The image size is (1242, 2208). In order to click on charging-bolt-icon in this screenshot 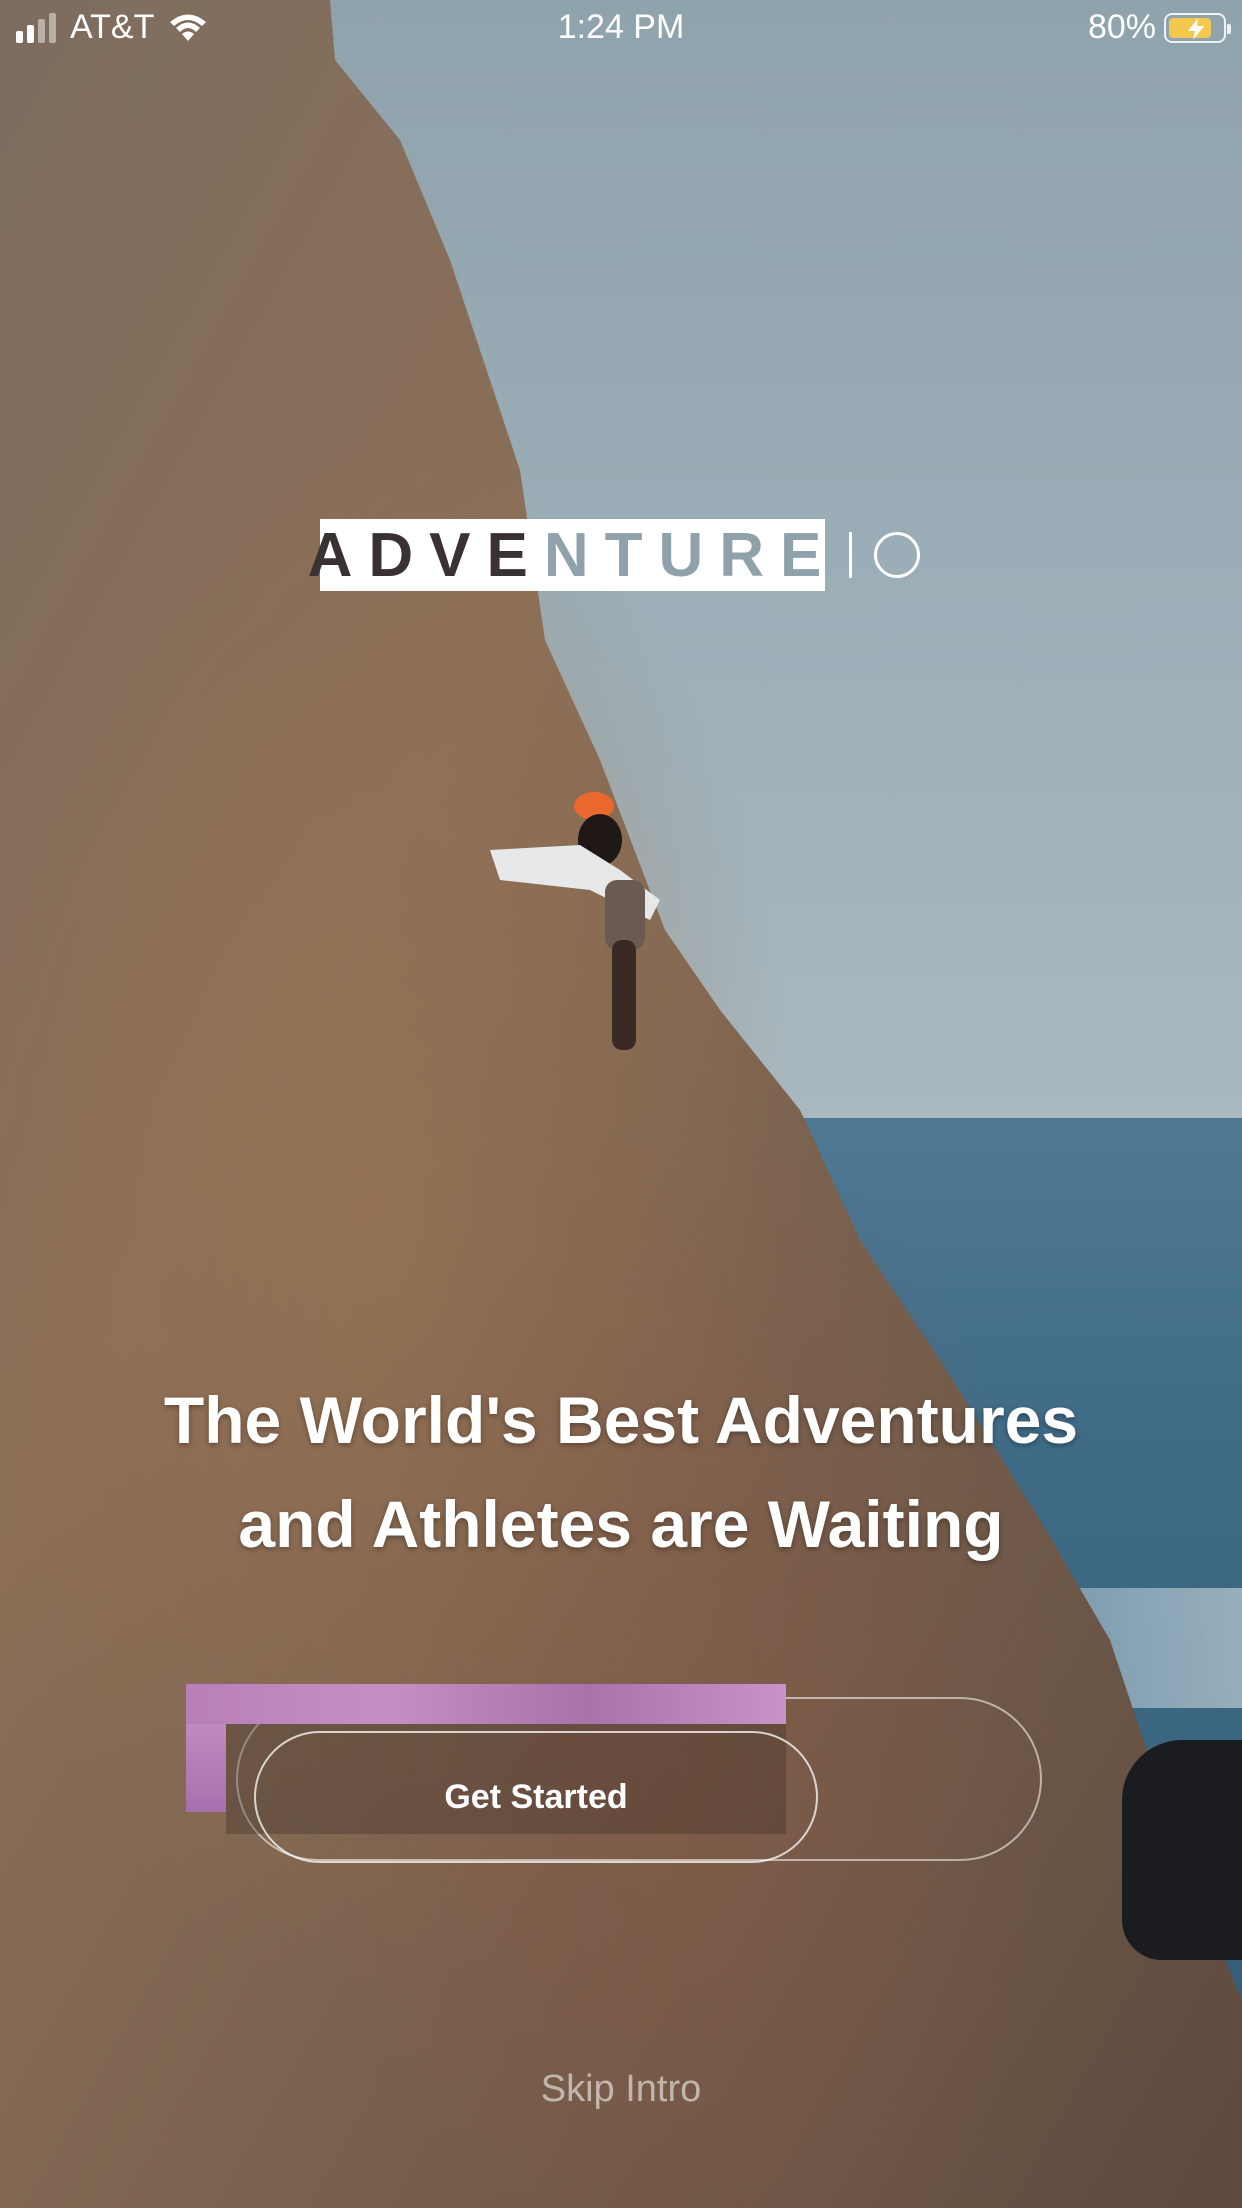, I will do `click(1196, 28)`.